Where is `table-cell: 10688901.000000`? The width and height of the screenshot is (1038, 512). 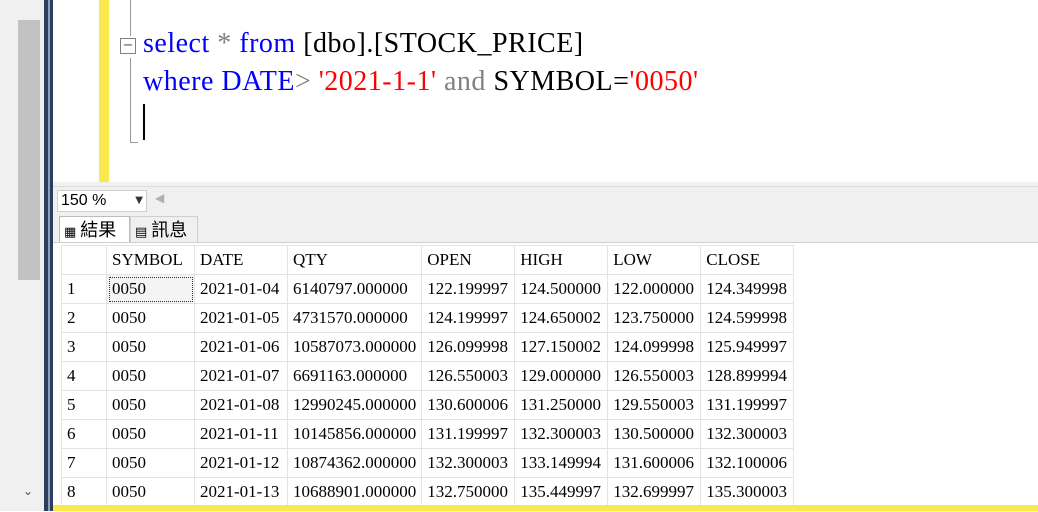 table-cell: 10688901.000000 is located at coordinates (354, 492).